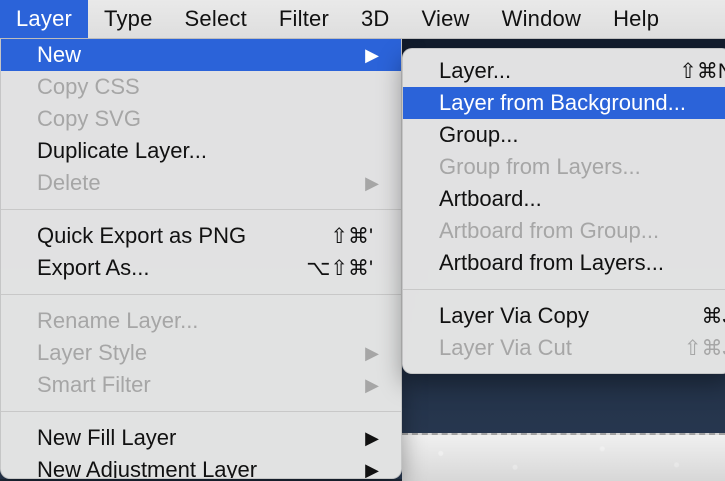 This screenshot has width=725, height=481. I want to click on menu-item-new-adjustment-layer: New Adjustment Layer ▶, so click(201, 466).